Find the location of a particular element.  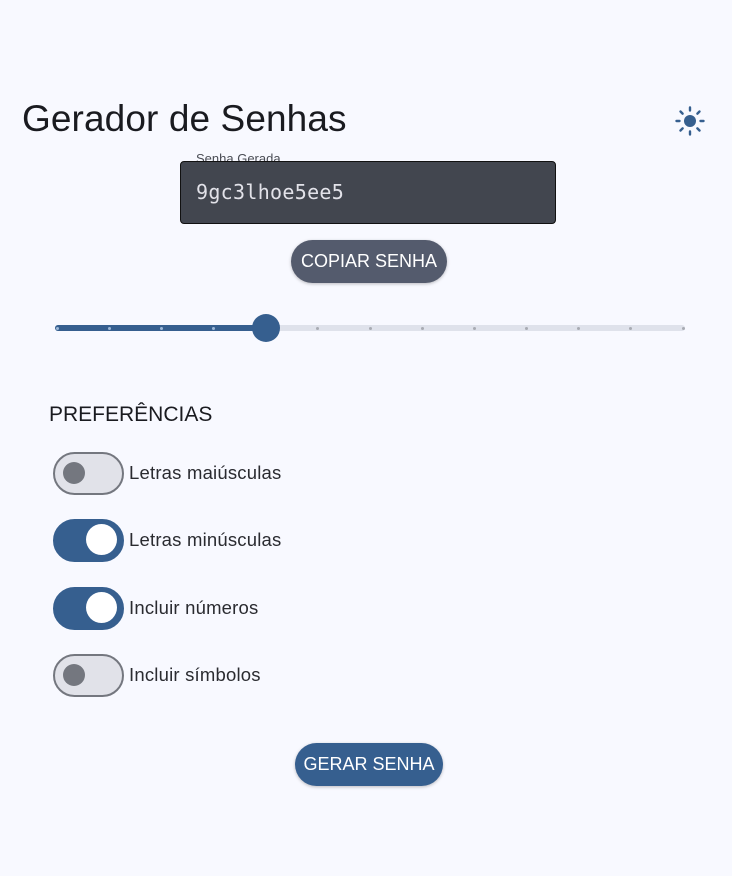

pref-row-symbols: Incluir símbolos is located at coordinates (157, 675).